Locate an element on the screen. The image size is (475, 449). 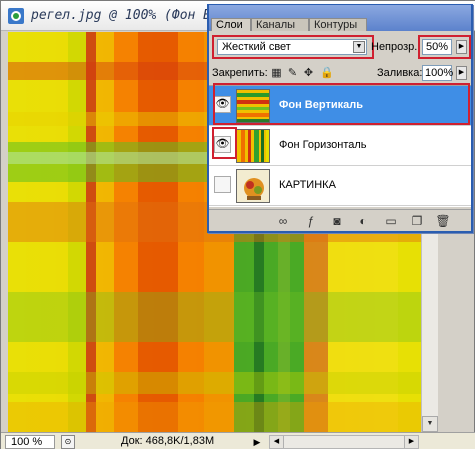
tab-paths: Контуры is located at coordinates (338, 24).